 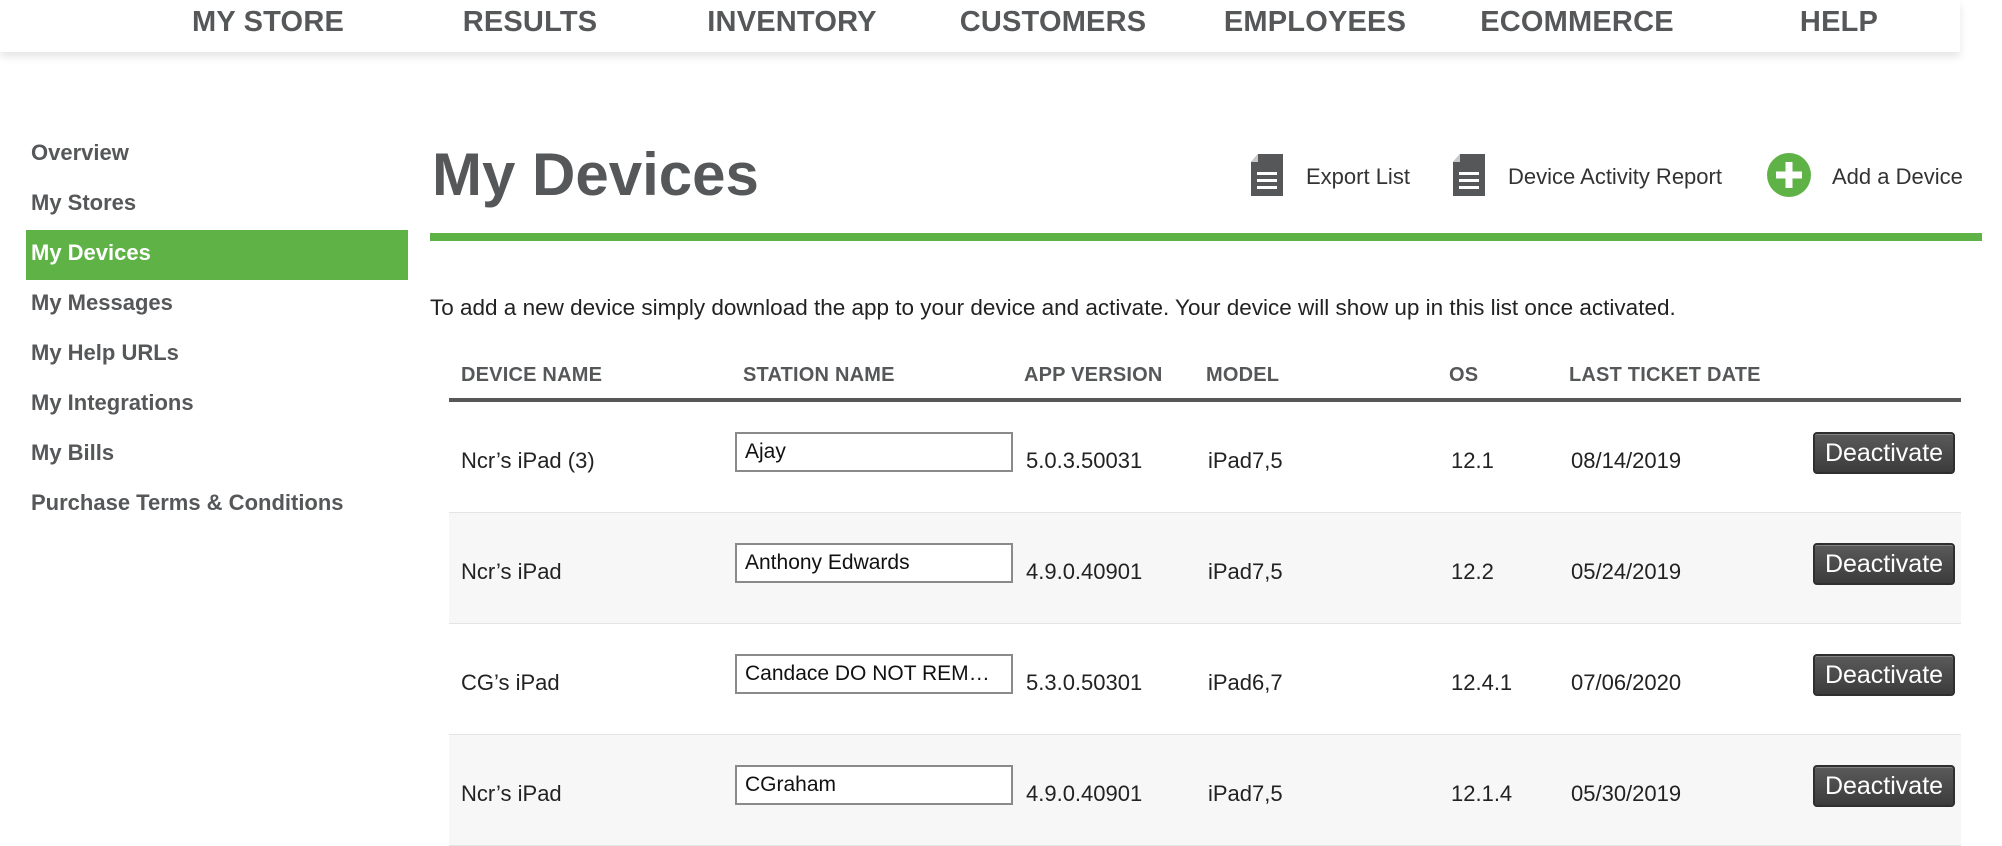 I want to click on export-list-button: Export List, so click(x=1329, y=177).